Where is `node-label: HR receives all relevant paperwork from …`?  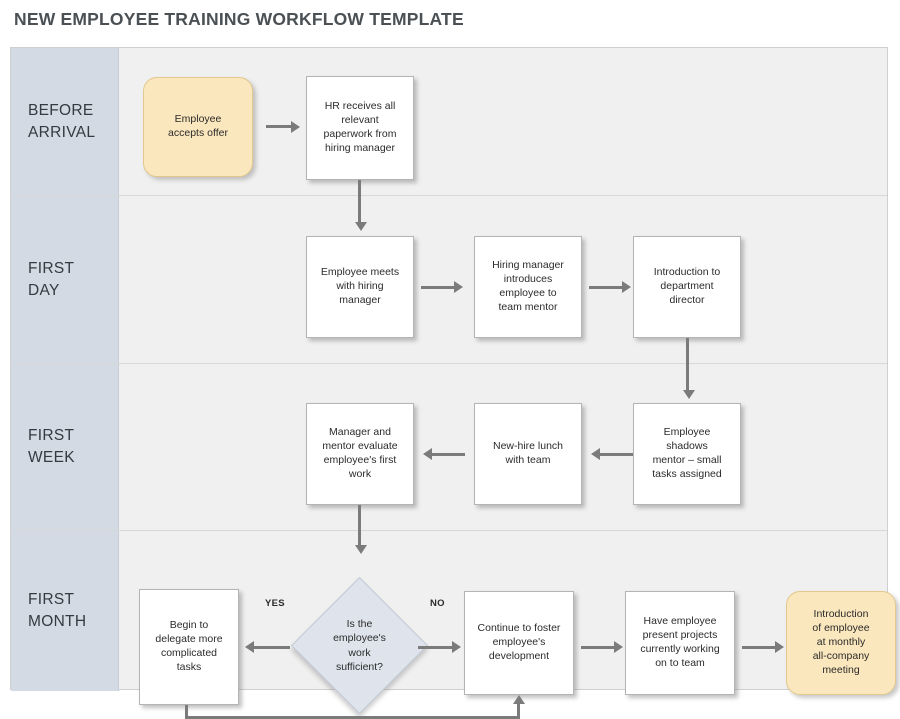
node-label: HR receives all relevant paperwork from … is located at coordinates (360, 127).